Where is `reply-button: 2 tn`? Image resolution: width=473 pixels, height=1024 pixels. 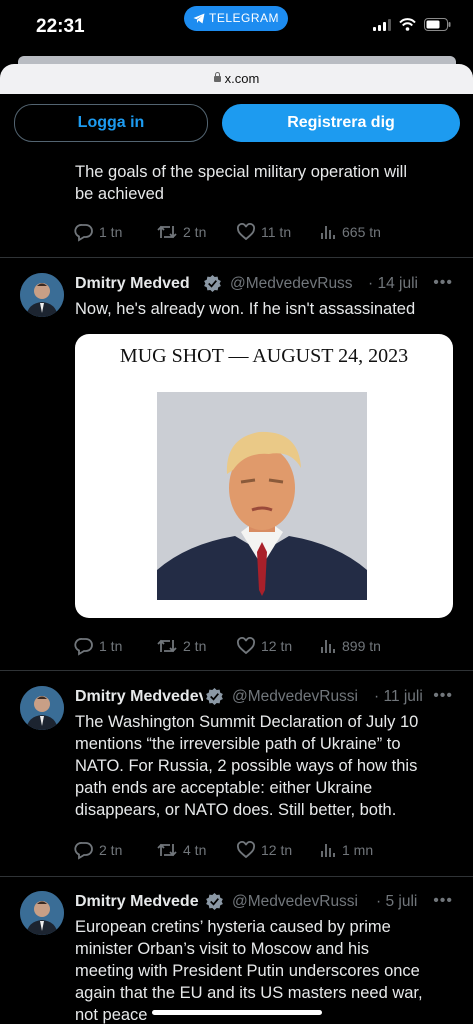 reply-button: 2 tn is located at coordinates (98, 850).